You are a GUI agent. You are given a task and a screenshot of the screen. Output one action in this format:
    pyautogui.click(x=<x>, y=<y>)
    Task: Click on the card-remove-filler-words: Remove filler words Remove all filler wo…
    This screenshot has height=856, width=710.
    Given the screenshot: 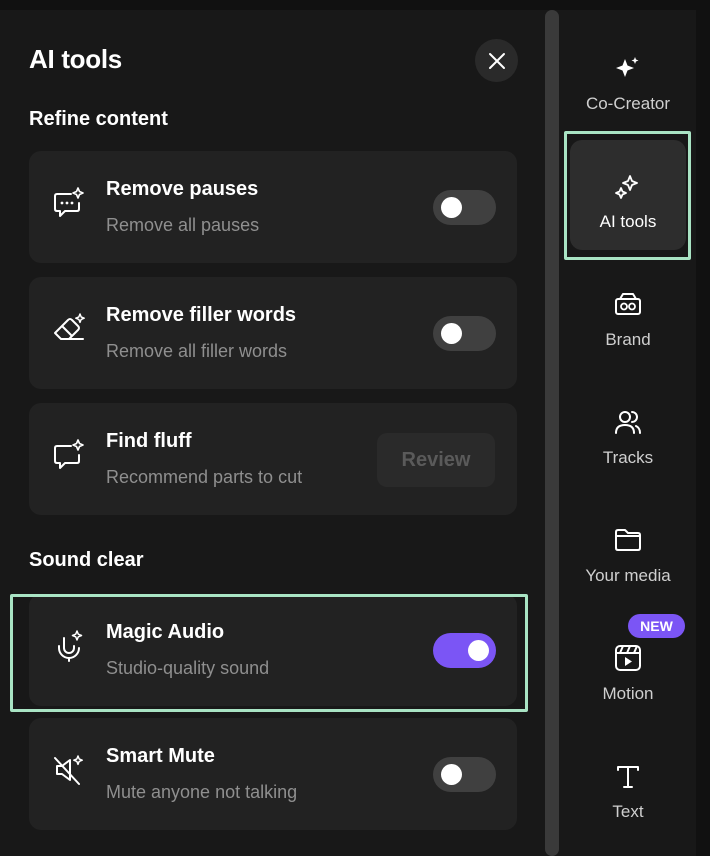 What is the action you would take?
    pyautogui.click(x=273, y=333)
    